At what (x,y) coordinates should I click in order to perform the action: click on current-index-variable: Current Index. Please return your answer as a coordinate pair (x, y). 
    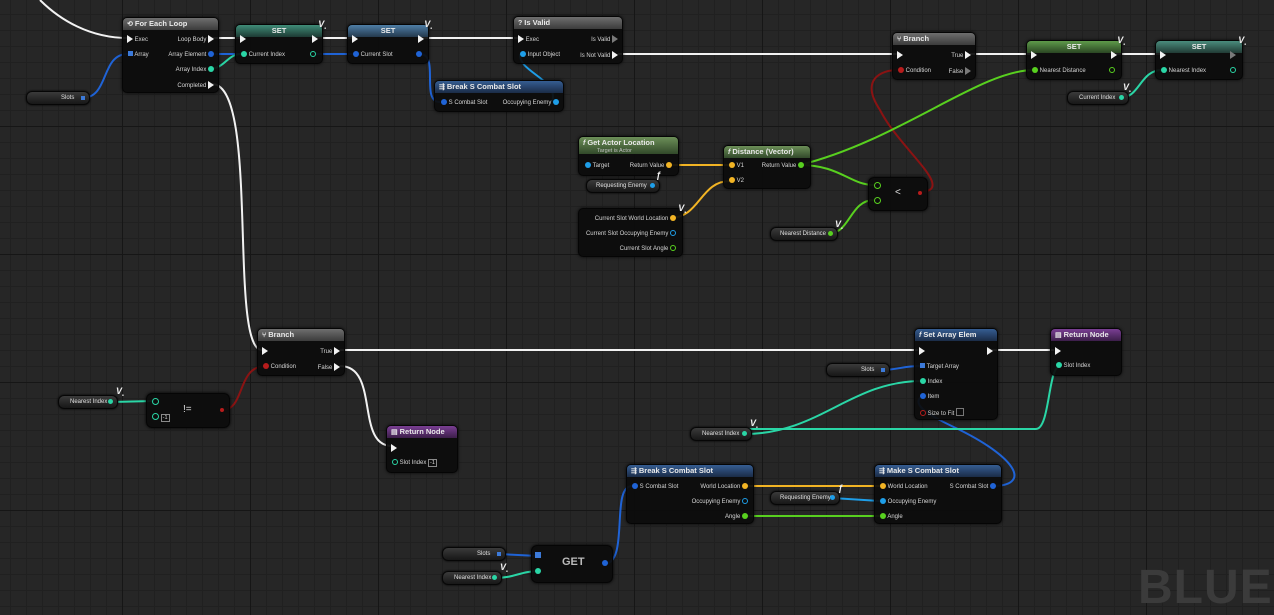
    Looking at the image, I should click on (1098, 98).